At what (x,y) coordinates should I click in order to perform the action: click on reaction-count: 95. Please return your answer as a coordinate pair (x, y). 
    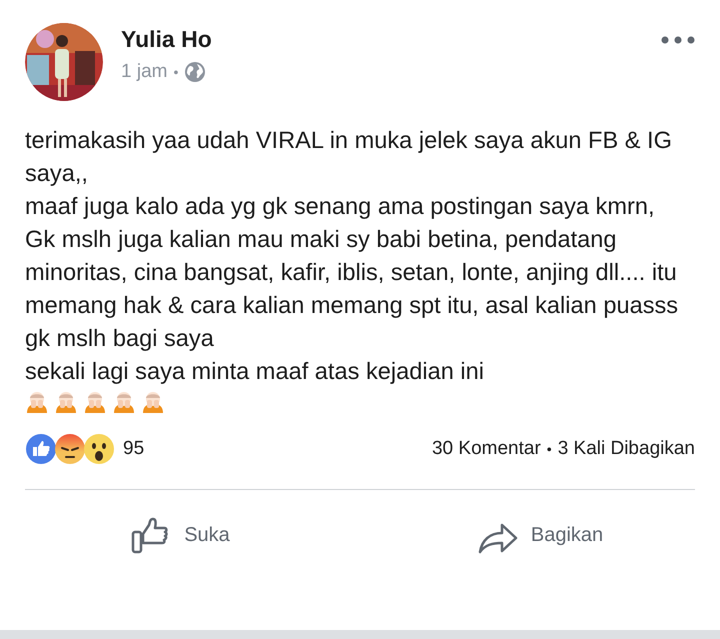
    Looking at the image, I should click on (133, 449).